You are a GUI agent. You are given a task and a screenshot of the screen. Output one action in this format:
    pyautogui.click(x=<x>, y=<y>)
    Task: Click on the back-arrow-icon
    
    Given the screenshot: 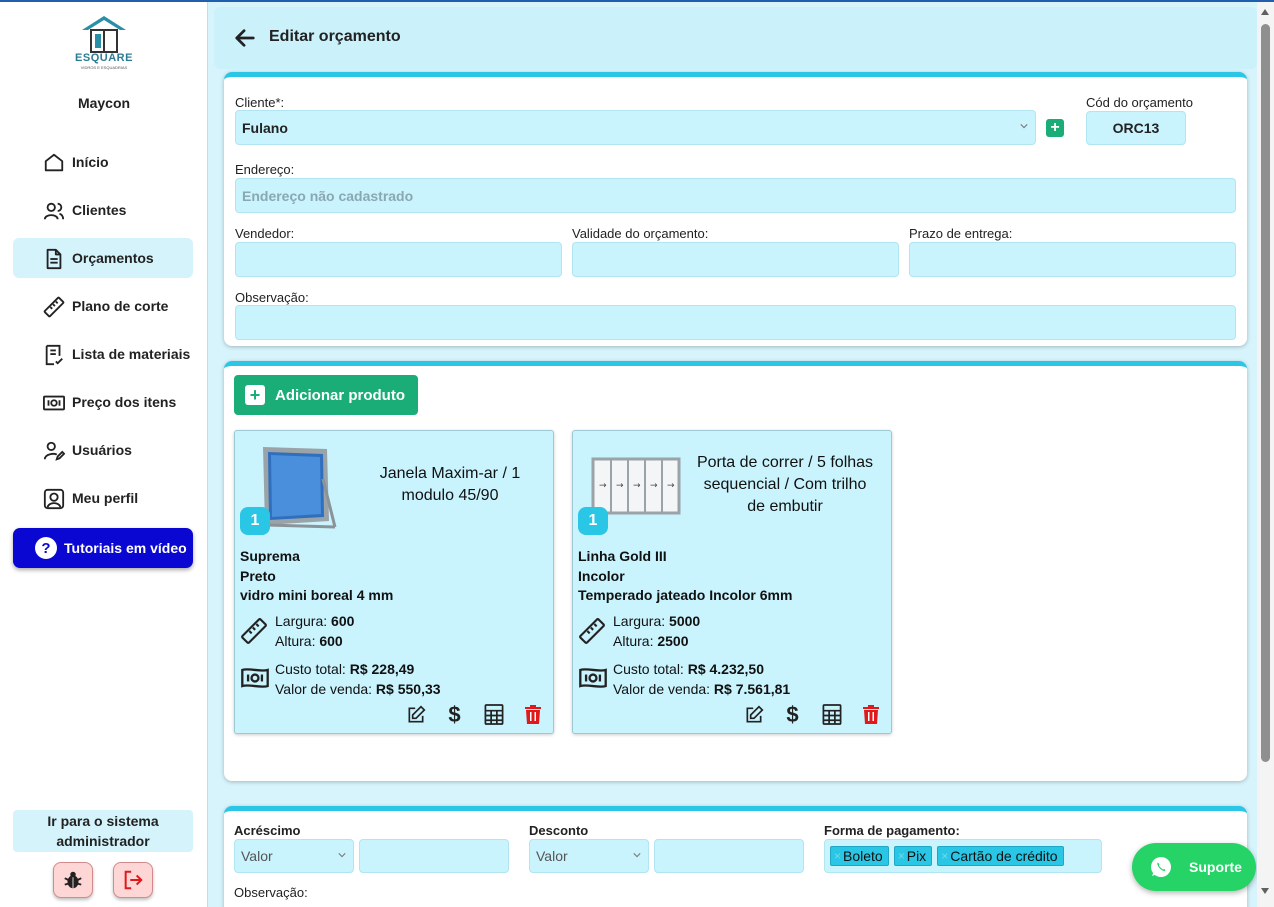 What is the action you would take?
    pyautogui.click(x=245, y=38)
    